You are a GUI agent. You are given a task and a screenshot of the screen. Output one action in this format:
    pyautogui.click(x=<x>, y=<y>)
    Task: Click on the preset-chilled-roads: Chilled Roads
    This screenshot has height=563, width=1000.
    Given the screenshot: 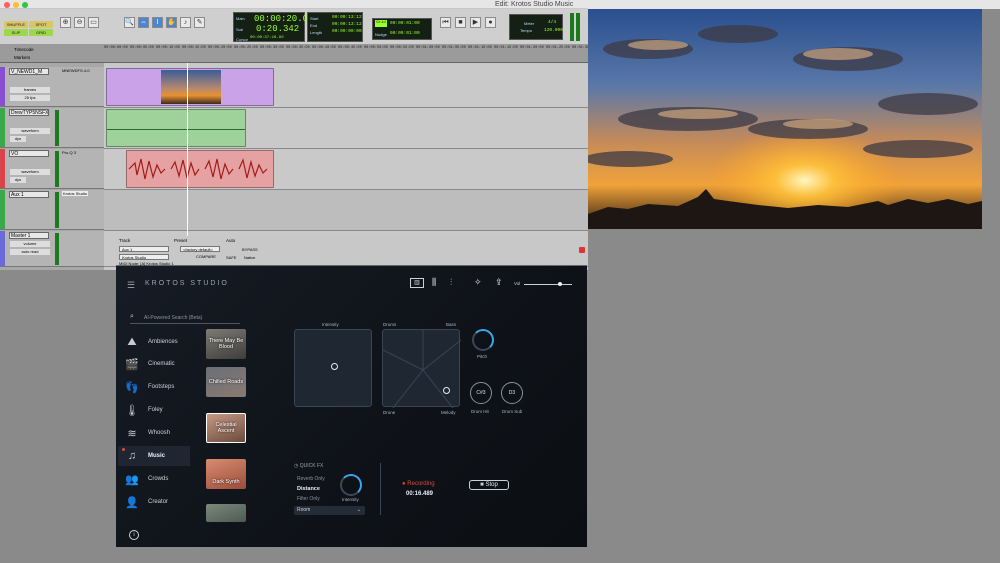 What is the action you would take?
    pyautogui.click(x=226, y=382)
    